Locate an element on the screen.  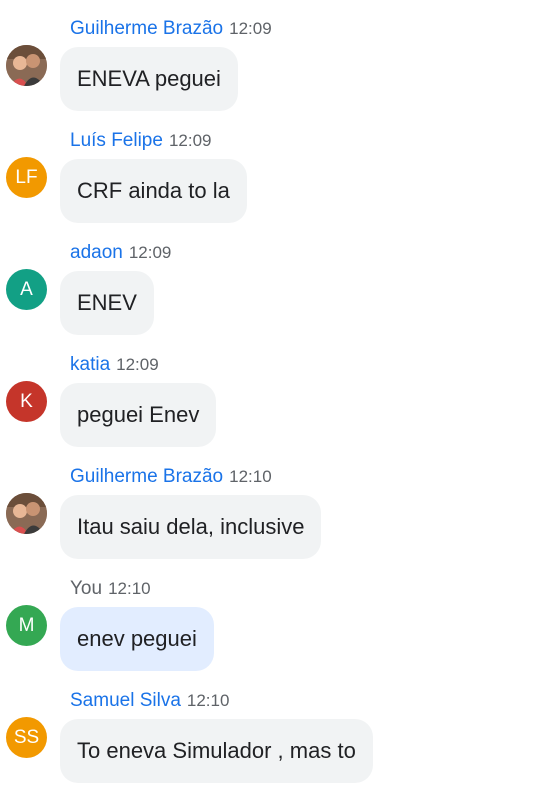
message-header: Guilherme Brazão 12:09 is located at coordinates (171, 29).